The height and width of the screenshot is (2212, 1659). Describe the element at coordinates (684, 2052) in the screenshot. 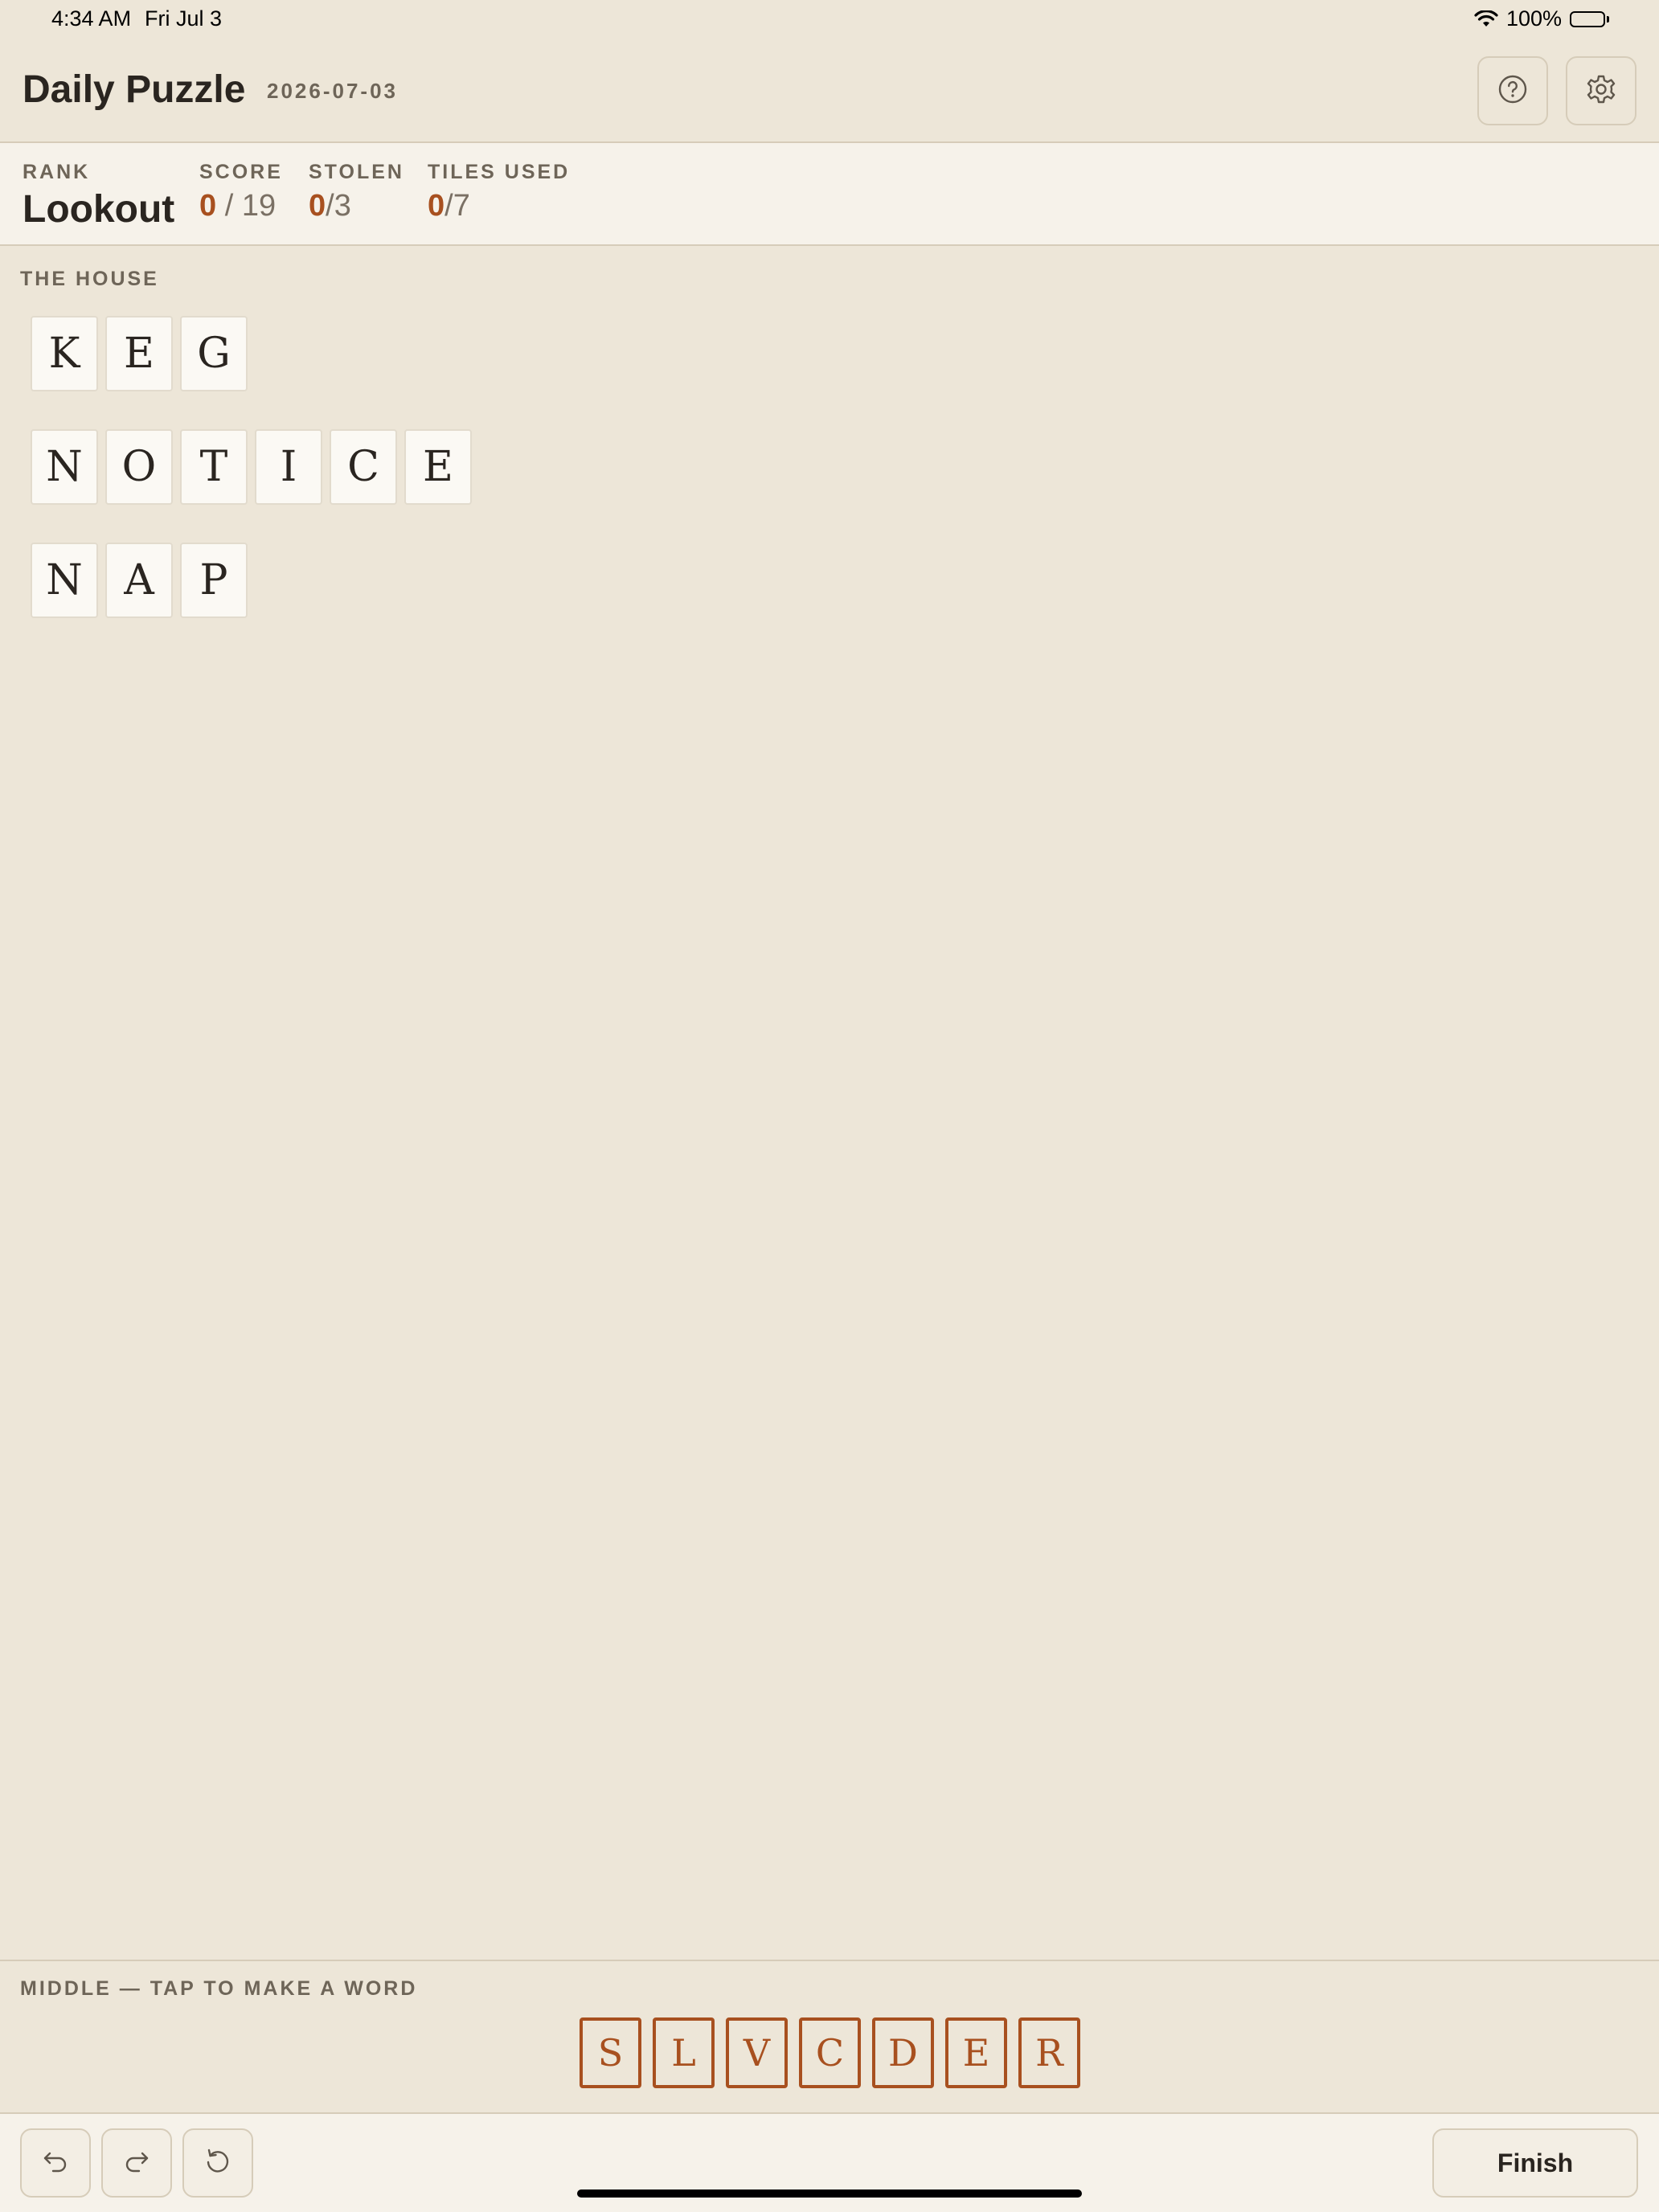

I see `middle-tile: L` at that location.